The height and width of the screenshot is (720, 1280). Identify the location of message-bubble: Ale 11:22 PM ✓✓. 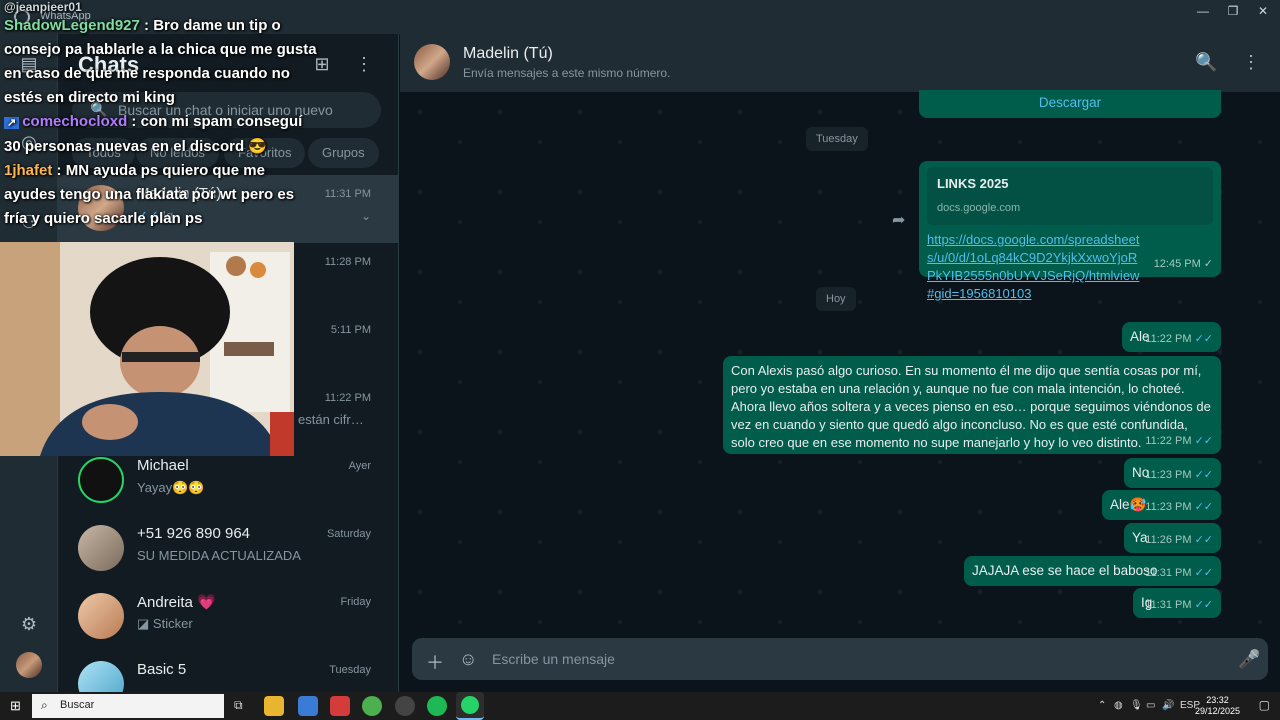
(1171, 337).